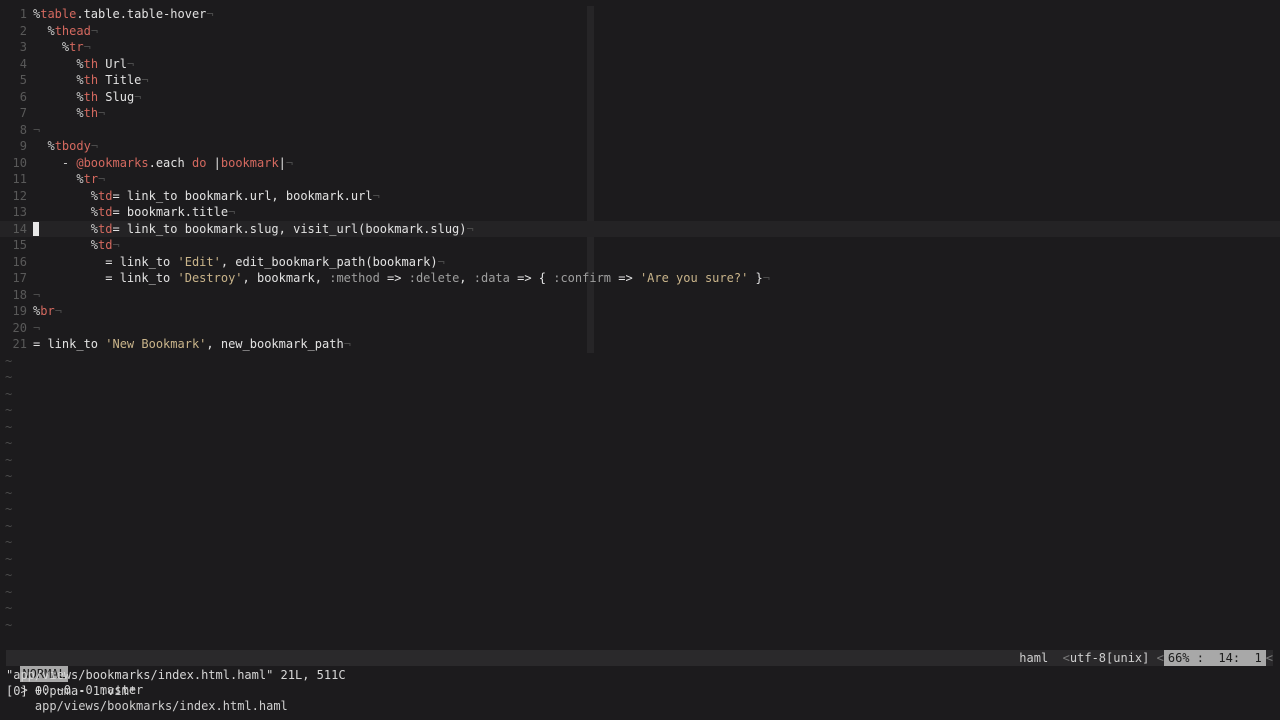 This screenshot has height=720, width=1280. I want to click on code-token: , edit_bookmark_path(bookmark), so click(329, 261).